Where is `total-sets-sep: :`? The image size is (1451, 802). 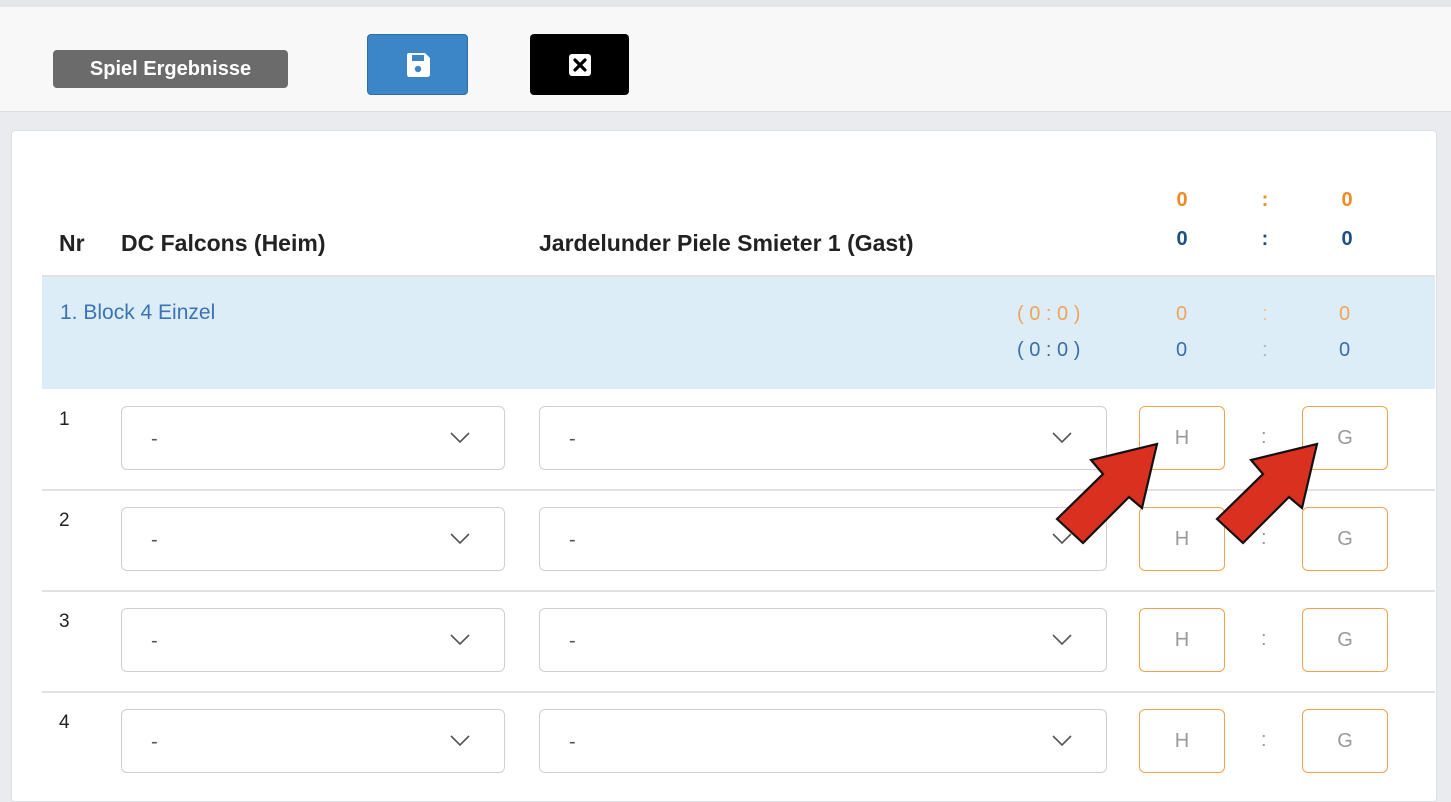
total-sets-sep: : is located at coordinates (1265, 239).